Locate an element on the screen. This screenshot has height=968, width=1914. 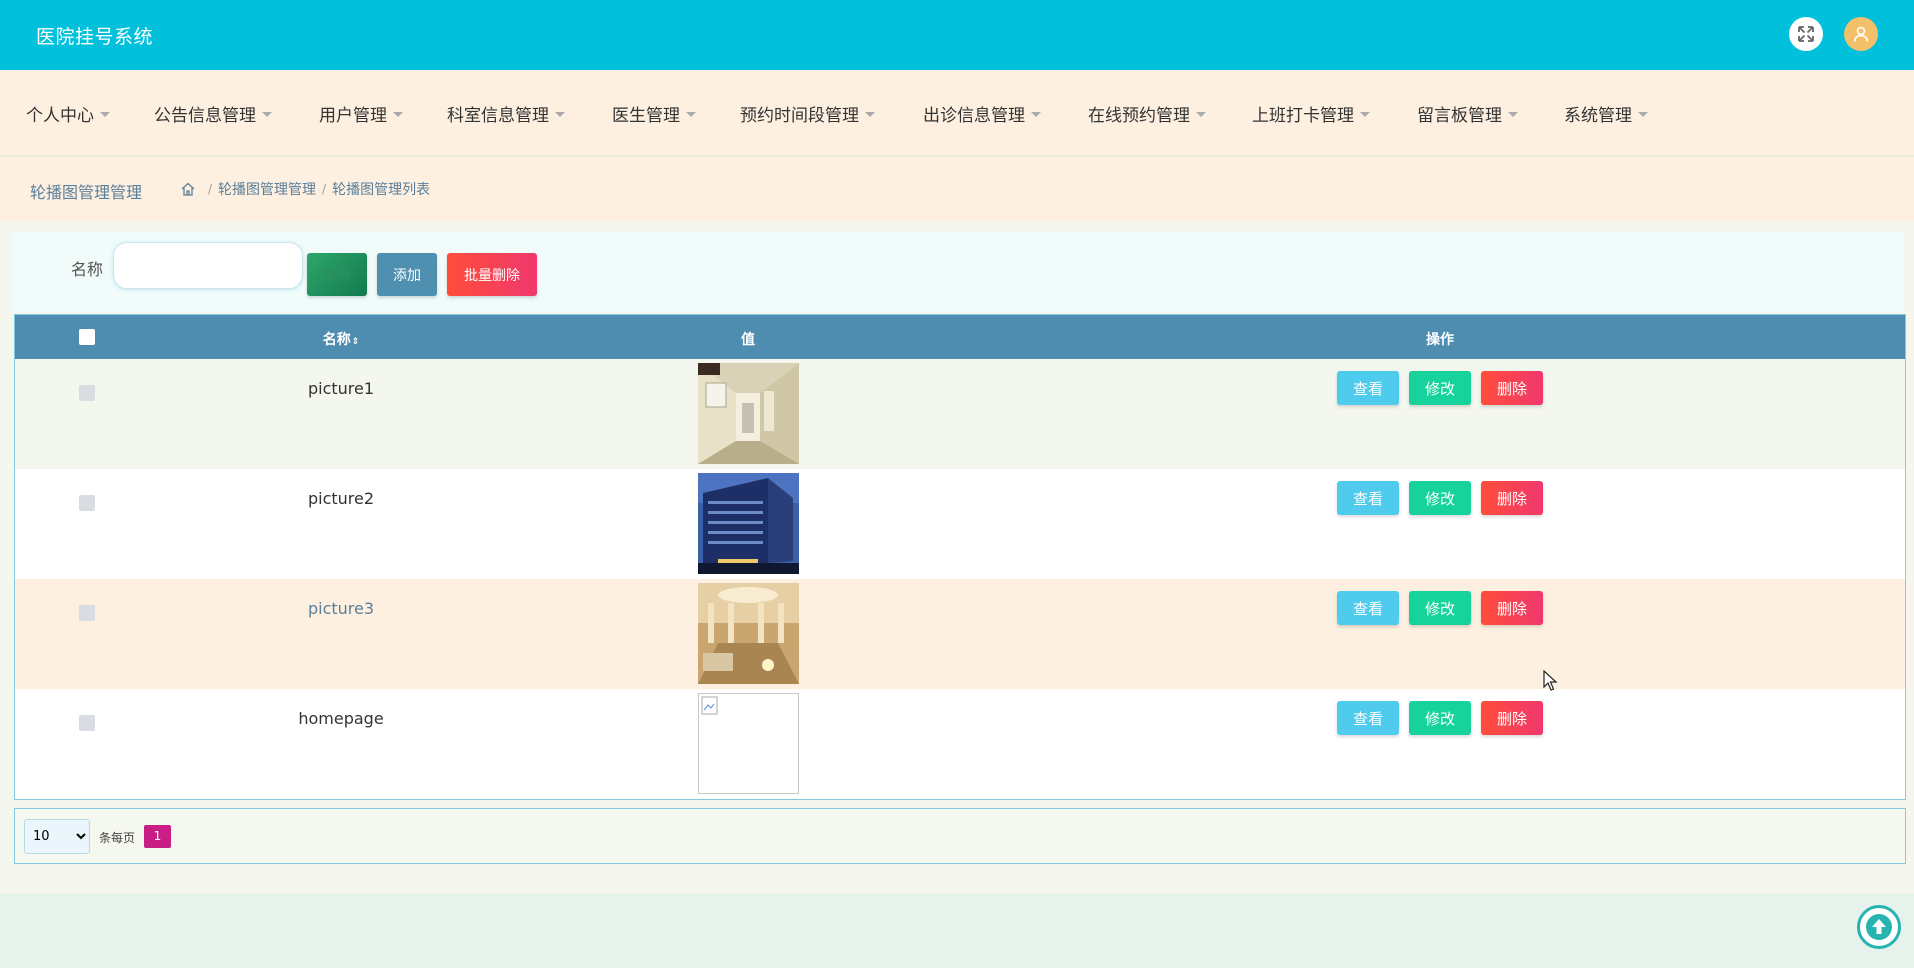
menu-users: 用户管理 is located at coordinates (361, 113).